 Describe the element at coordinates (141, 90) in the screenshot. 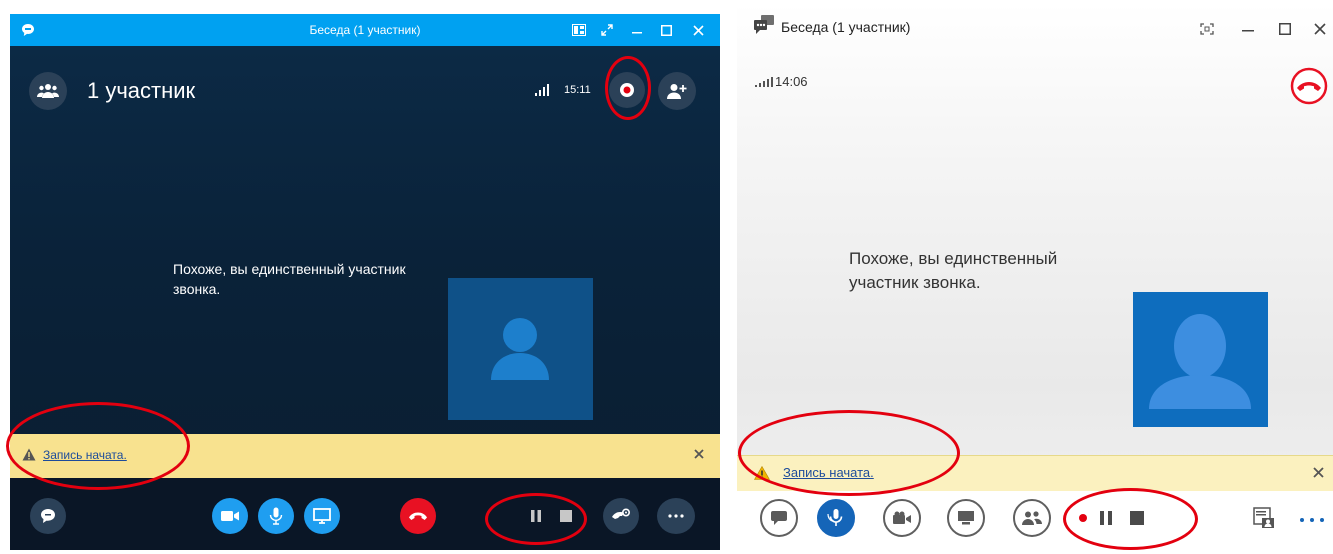

I see `participants-count: 1 участник` at that location.